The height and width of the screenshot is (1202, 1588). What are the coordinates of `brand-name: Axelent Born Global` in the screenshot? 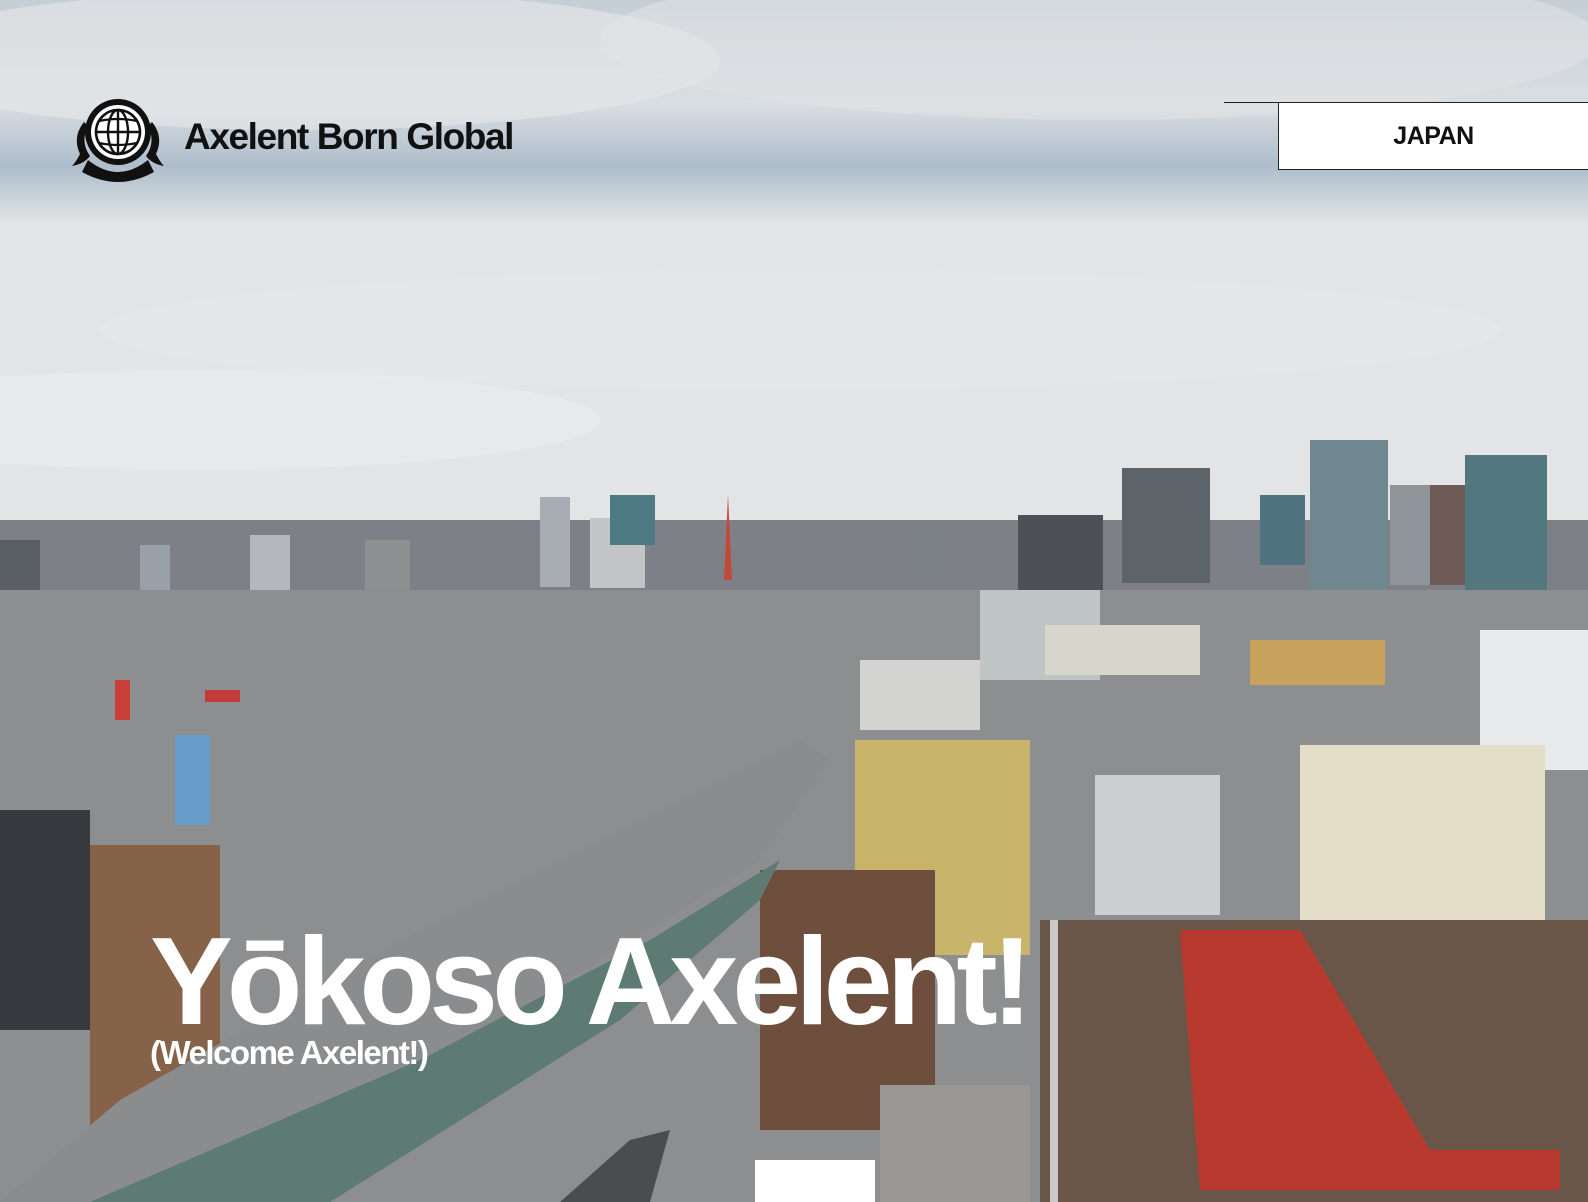 It's located at (349, 136).